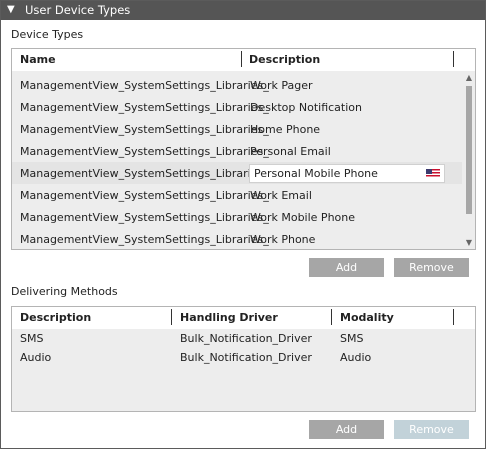 This screenshot has height=449, width=486. Describe the element at coordinates (64, 291) in the screenshot. I see `delivering-methods-label: Delivering Methods` at that location.